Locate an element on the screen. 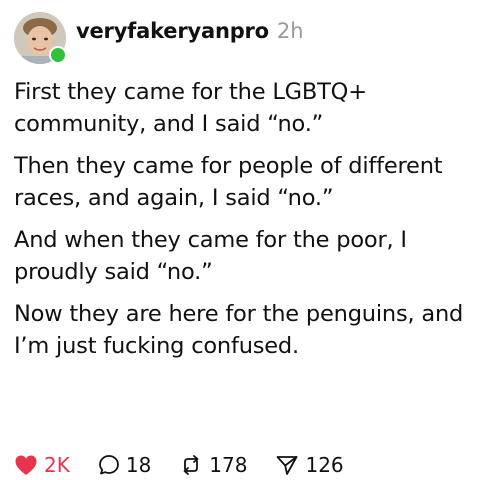 The width and height of the screenshot is (480, 480). heart-icon is located at coordinates (26, 465).